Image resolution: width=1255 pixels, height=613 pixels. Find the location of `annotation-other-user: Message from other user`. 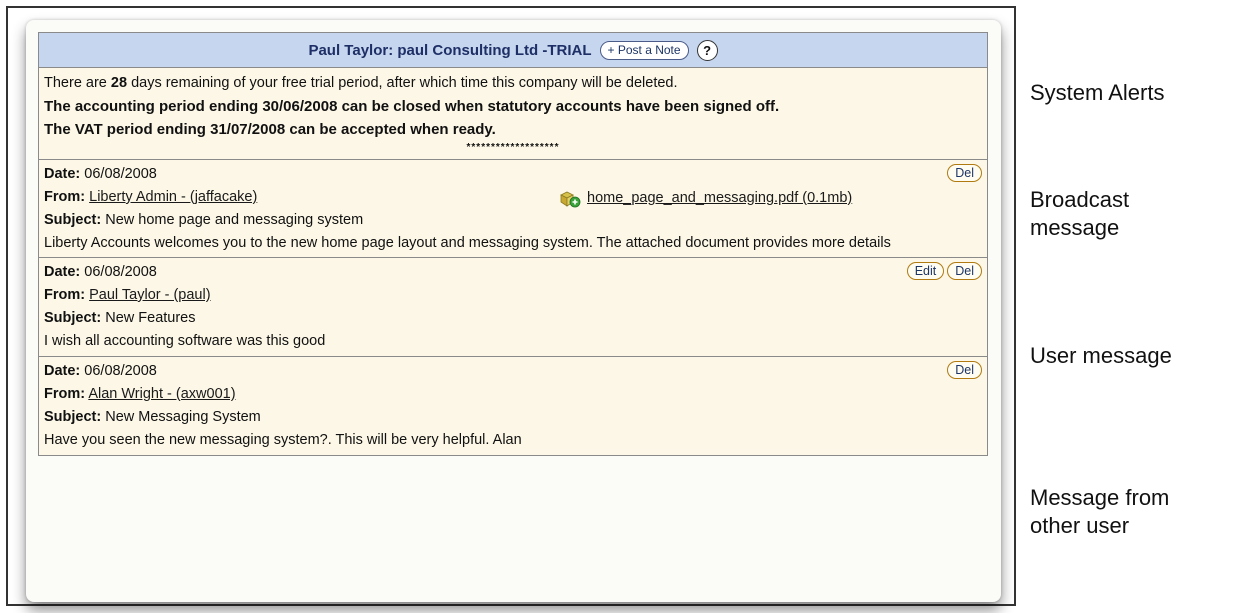

annotation-other-user: Message from other user is located at coordinates (1100, 511).